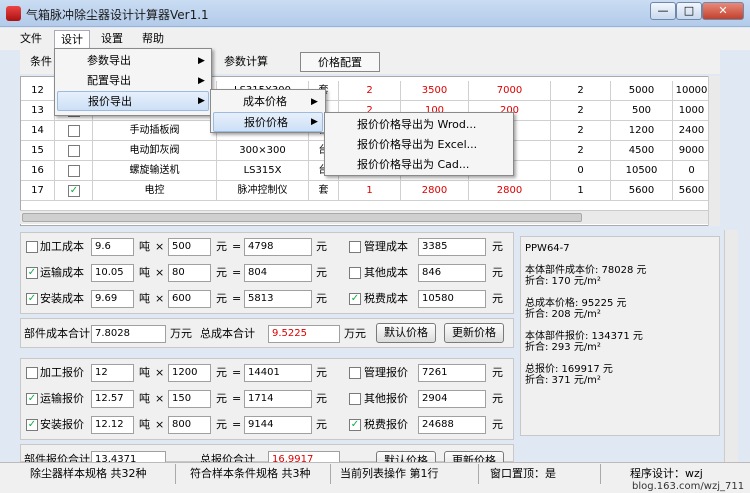  What do you see at coordinates (563, 347) in the screenshot?
I see `summary-line: 折合: 293 元/m²` at bounding box center [563, 347].